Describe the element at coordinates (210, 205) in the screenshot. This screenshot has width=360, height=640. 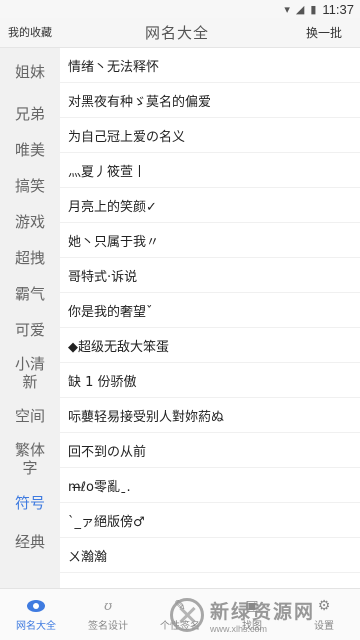
I see `list-item: 月亮上的笑颜✓` at that location.